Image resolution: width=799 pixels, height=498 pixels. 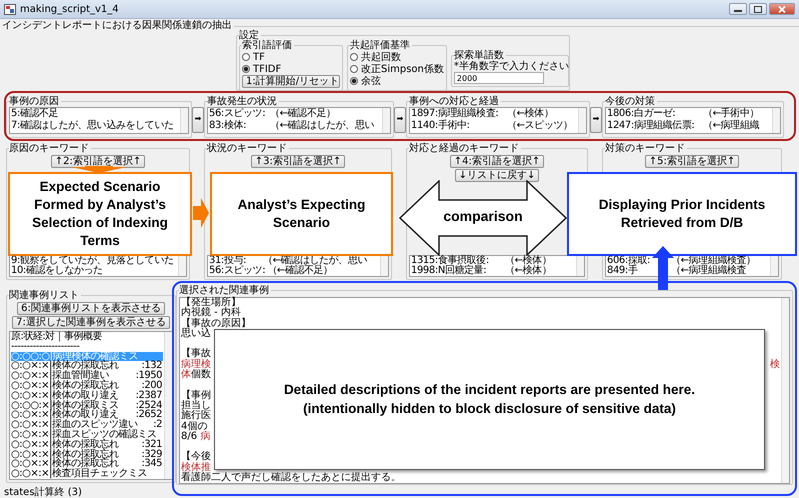 I want to click on select-button: ↑3:索引語を選択↑, so click(x=298, y=161).